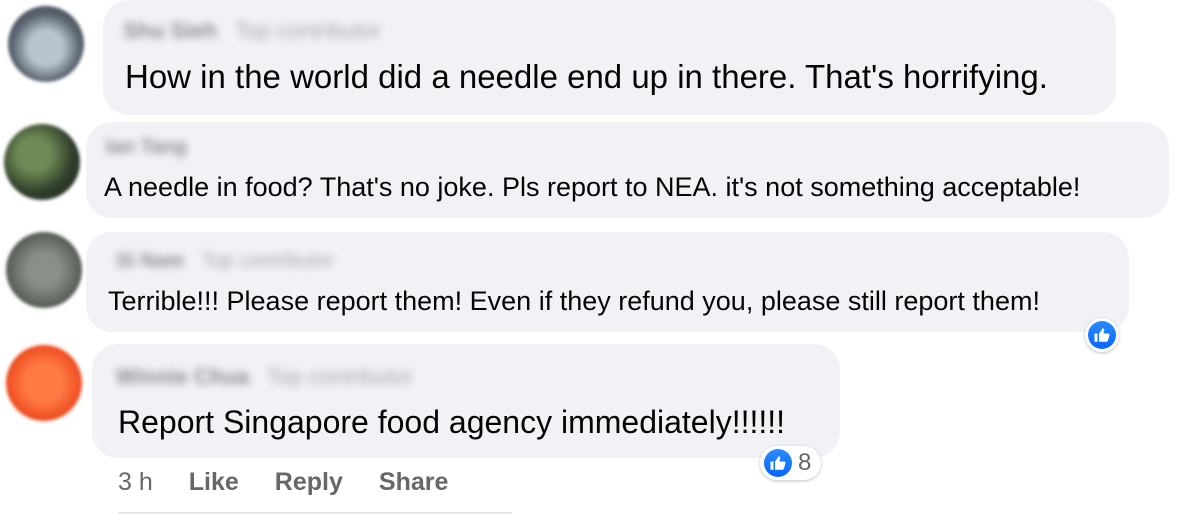 This screenshot has height=524, width=1200. I want to click on reaction-summary: 8, so click(791, 463).